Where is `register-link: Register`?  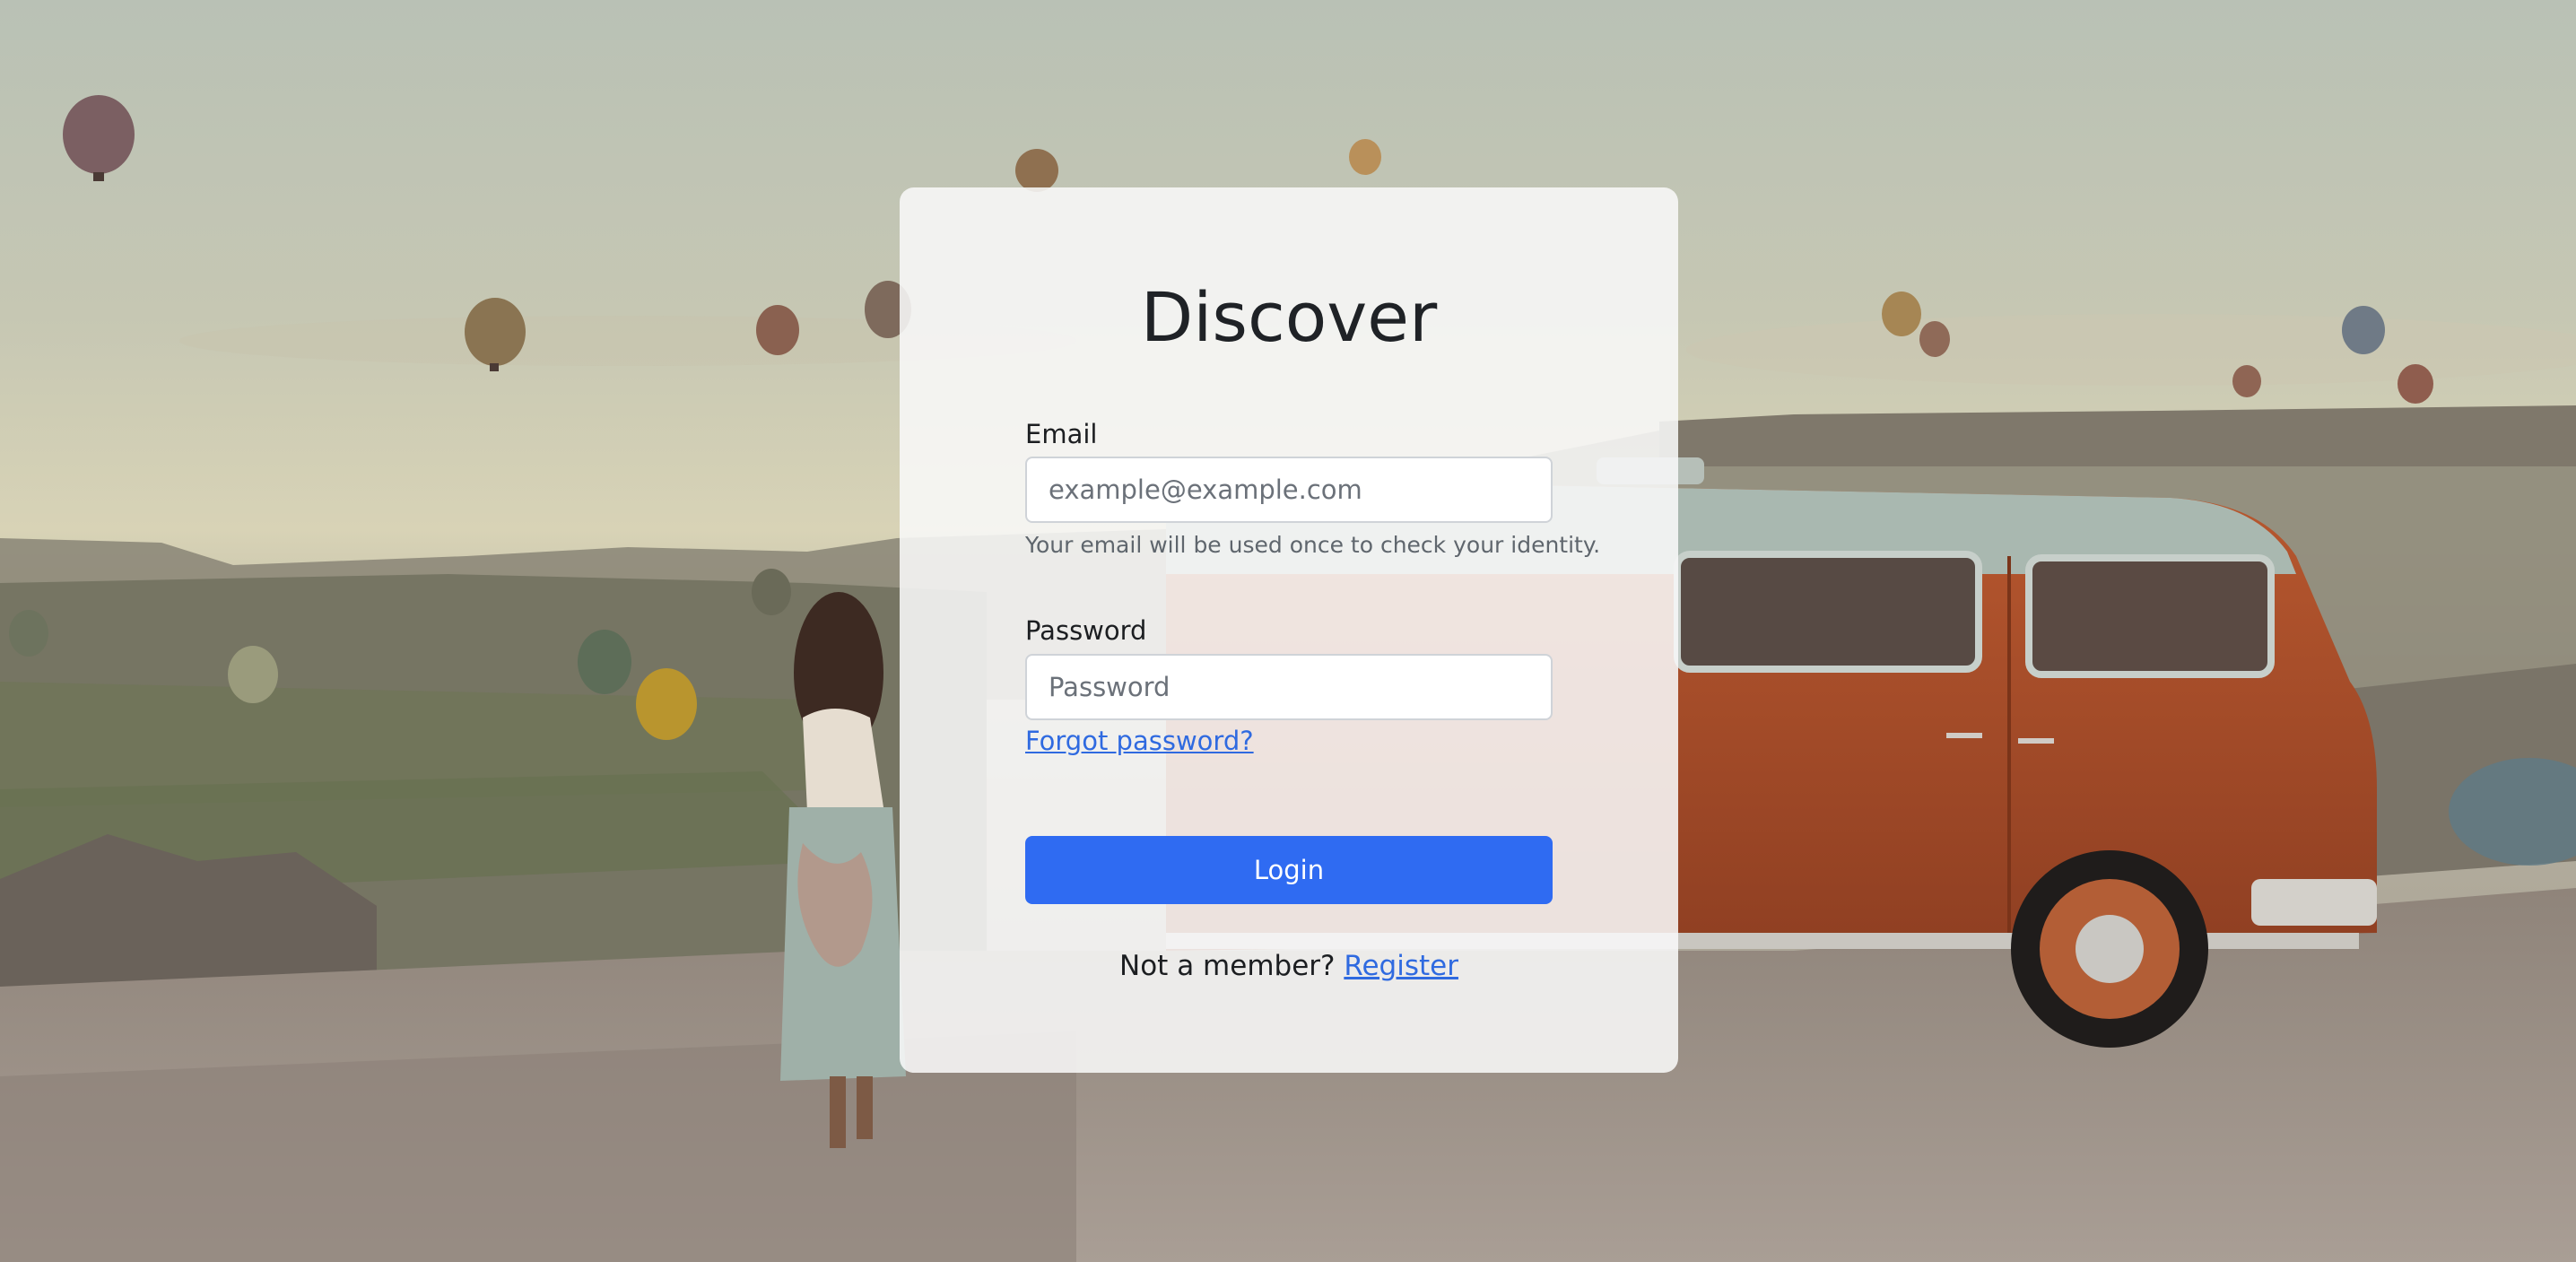 register-link: Register is located at coordinates (1401, 966).